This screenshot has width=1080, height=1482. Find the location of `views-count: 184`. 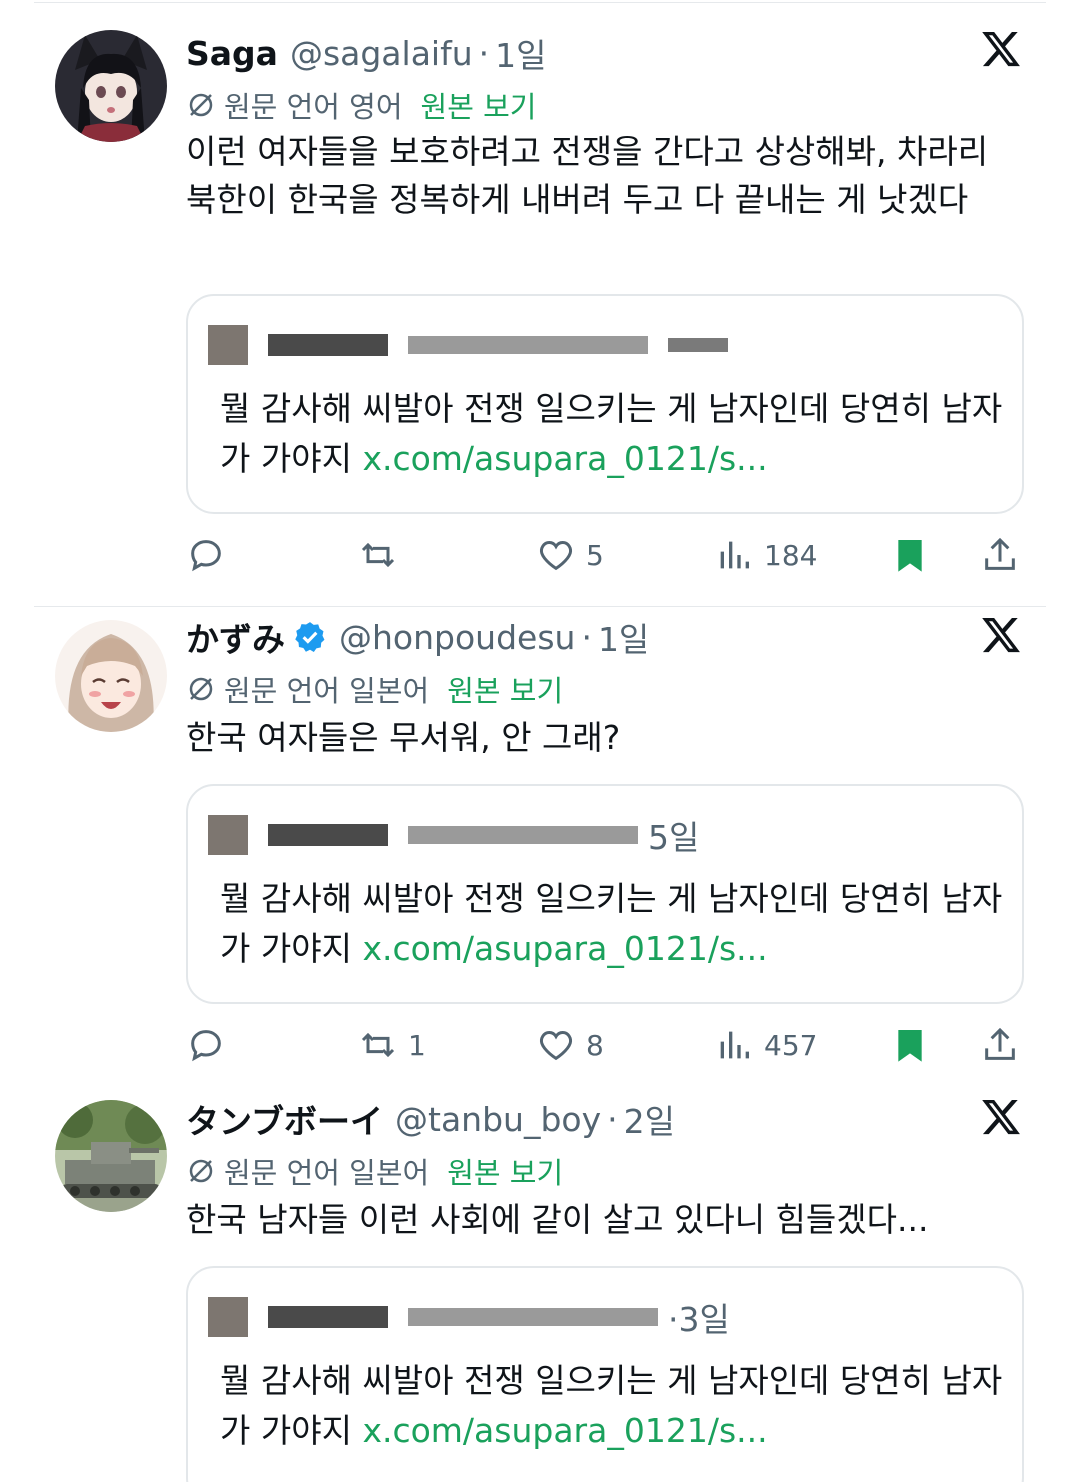

views-count: 184 is located at coordinates (791, 555).